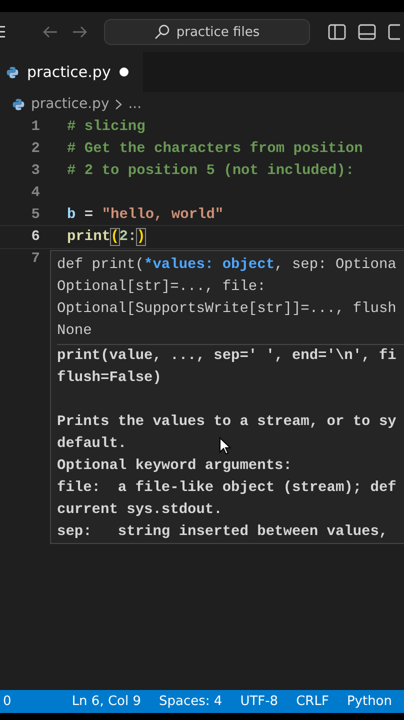 The width and height of the screenshot is (404, 720). What do you see at coordinates (369, 701) in the screenshot?
I see `status-item: Python` at bounding box center [369, 701].